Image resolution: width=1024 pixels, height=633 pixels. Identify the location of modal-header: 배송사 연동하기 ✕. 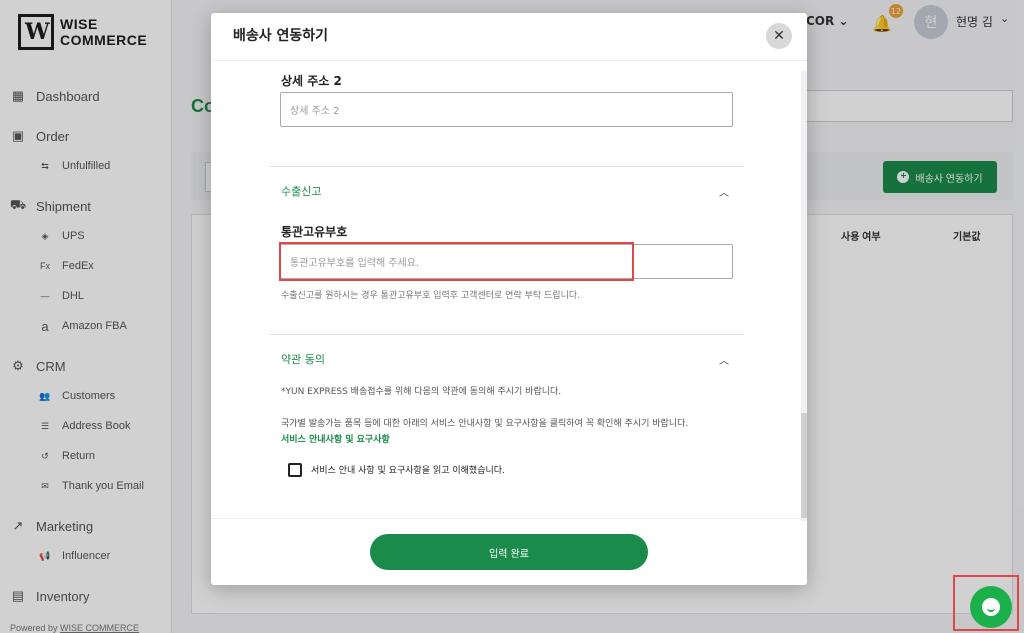
(509, 37).